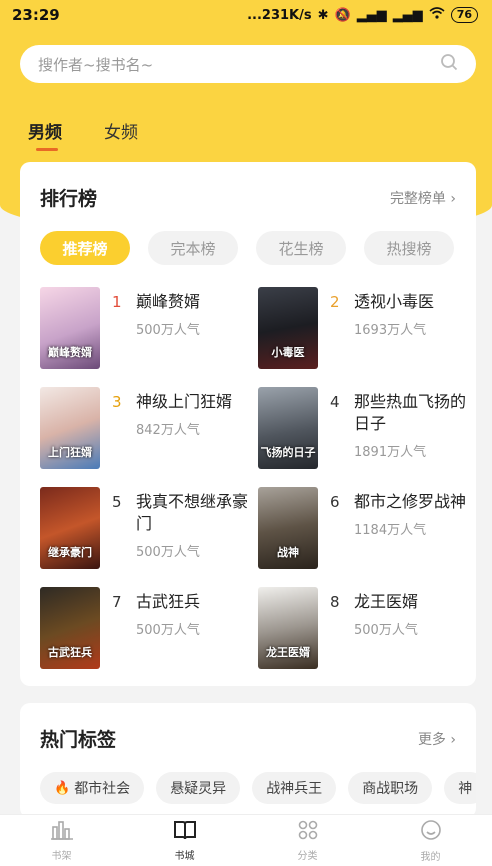 The height and width of the screenshot is (866, 492). What do you see at coordinates (288, 628) in the screenshot?
I see `book-cover: 龙王医婿` at bounding box center [288, 628].